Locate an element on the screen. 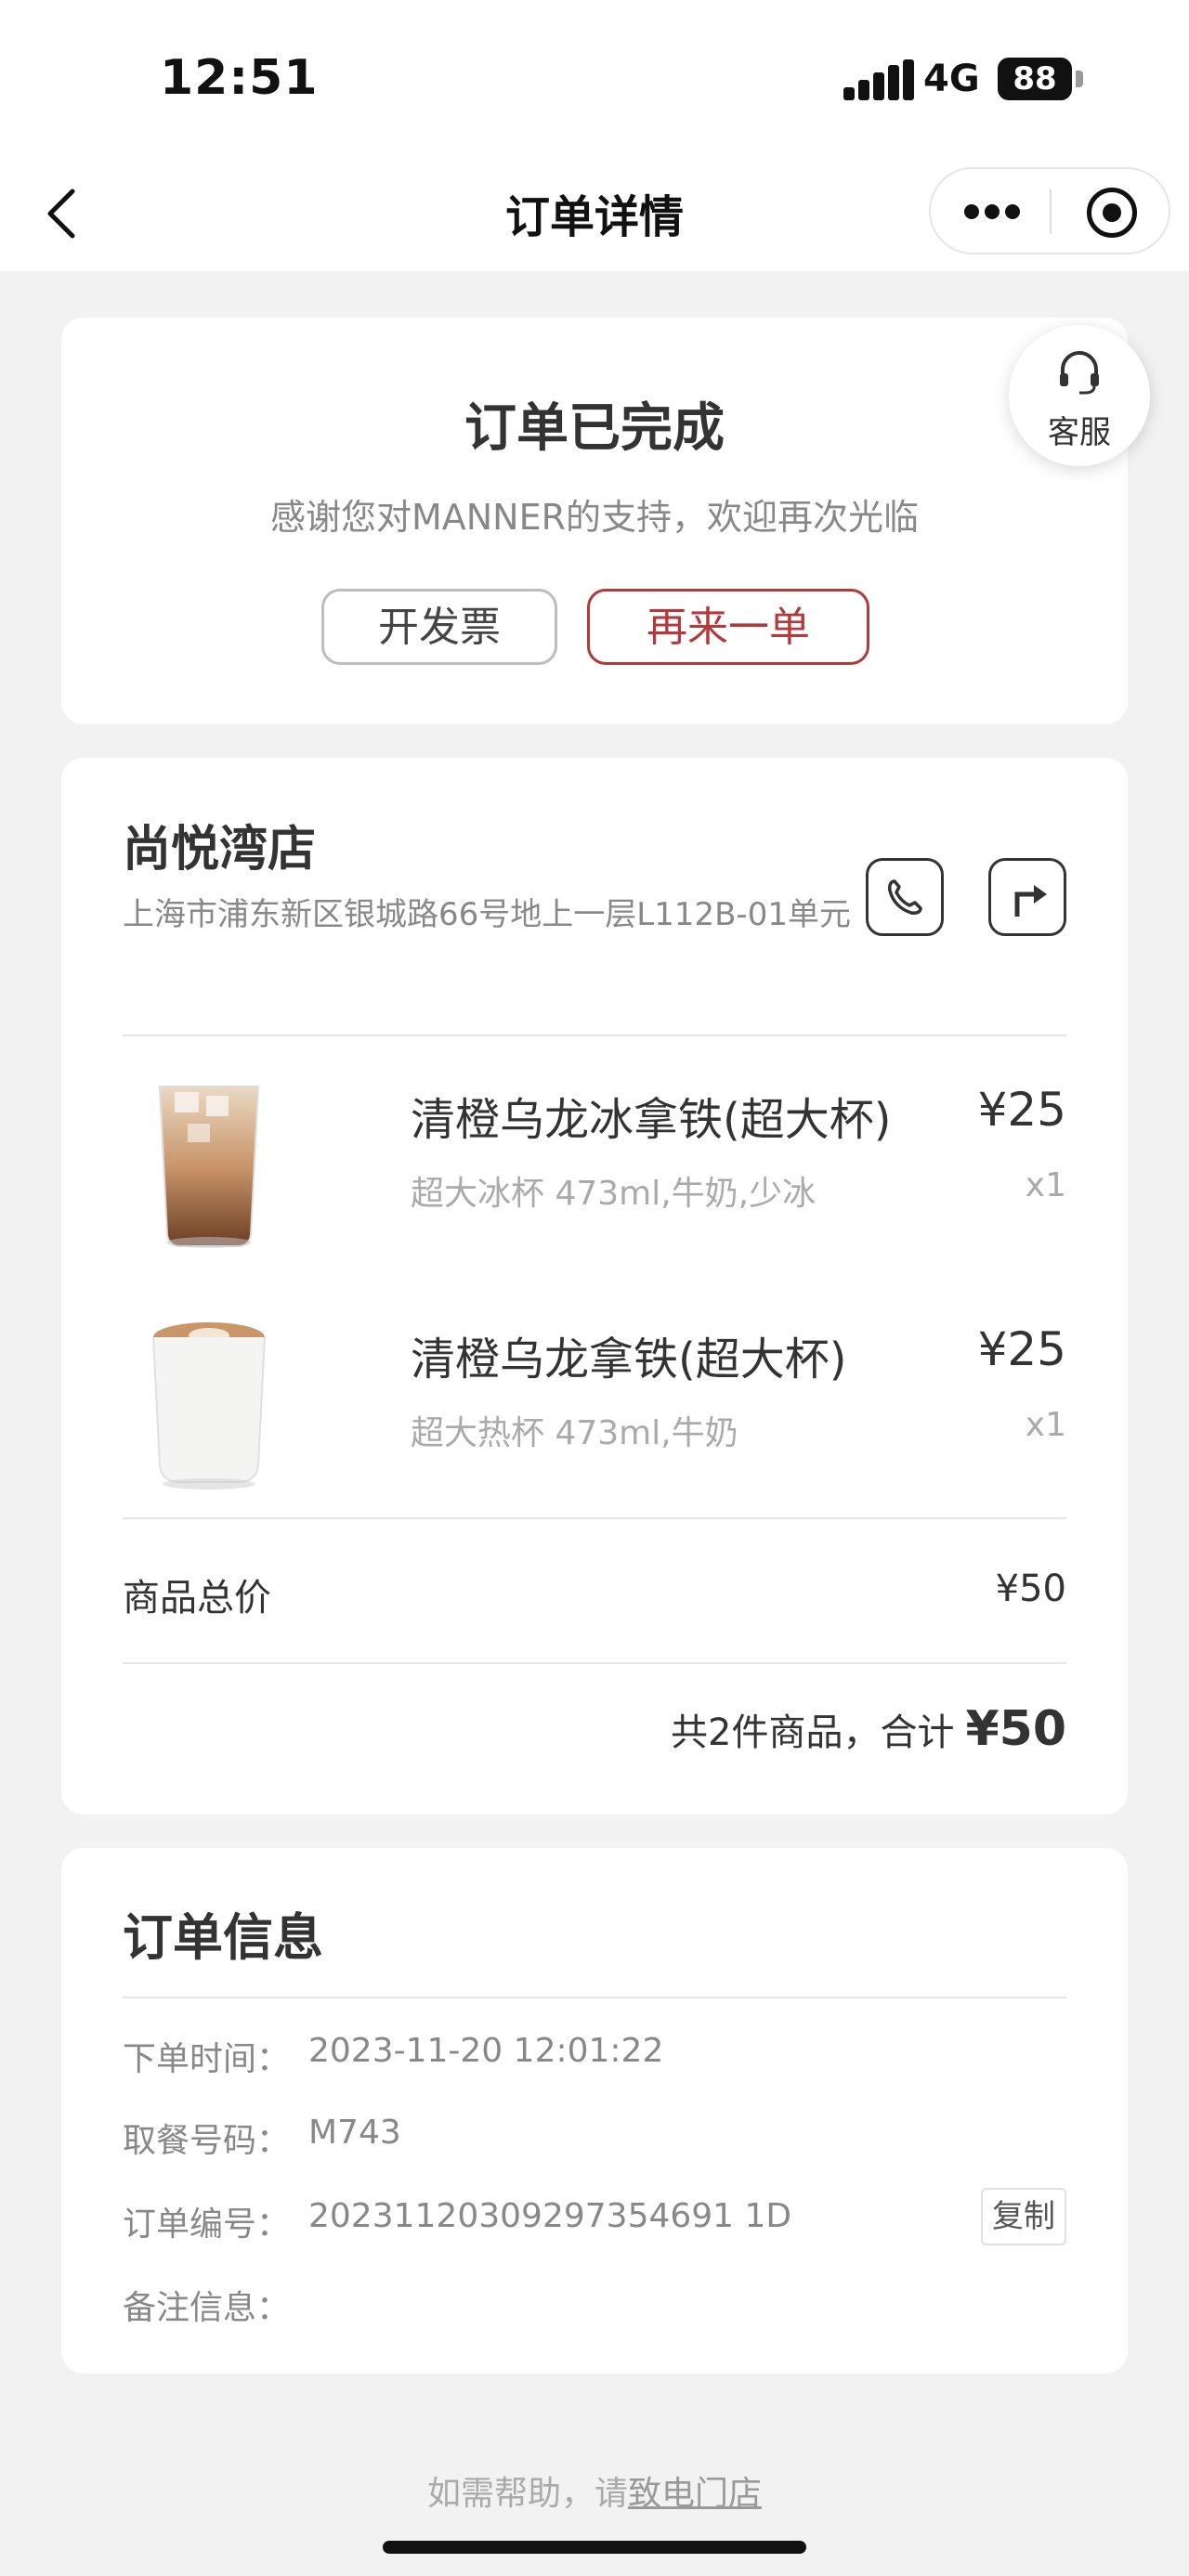 Image resolution: width=1189 pixels, height=2576 pixels. item-name: 清橙乌龙拿铁(超大杯) is located at coordinates (629, 1360).